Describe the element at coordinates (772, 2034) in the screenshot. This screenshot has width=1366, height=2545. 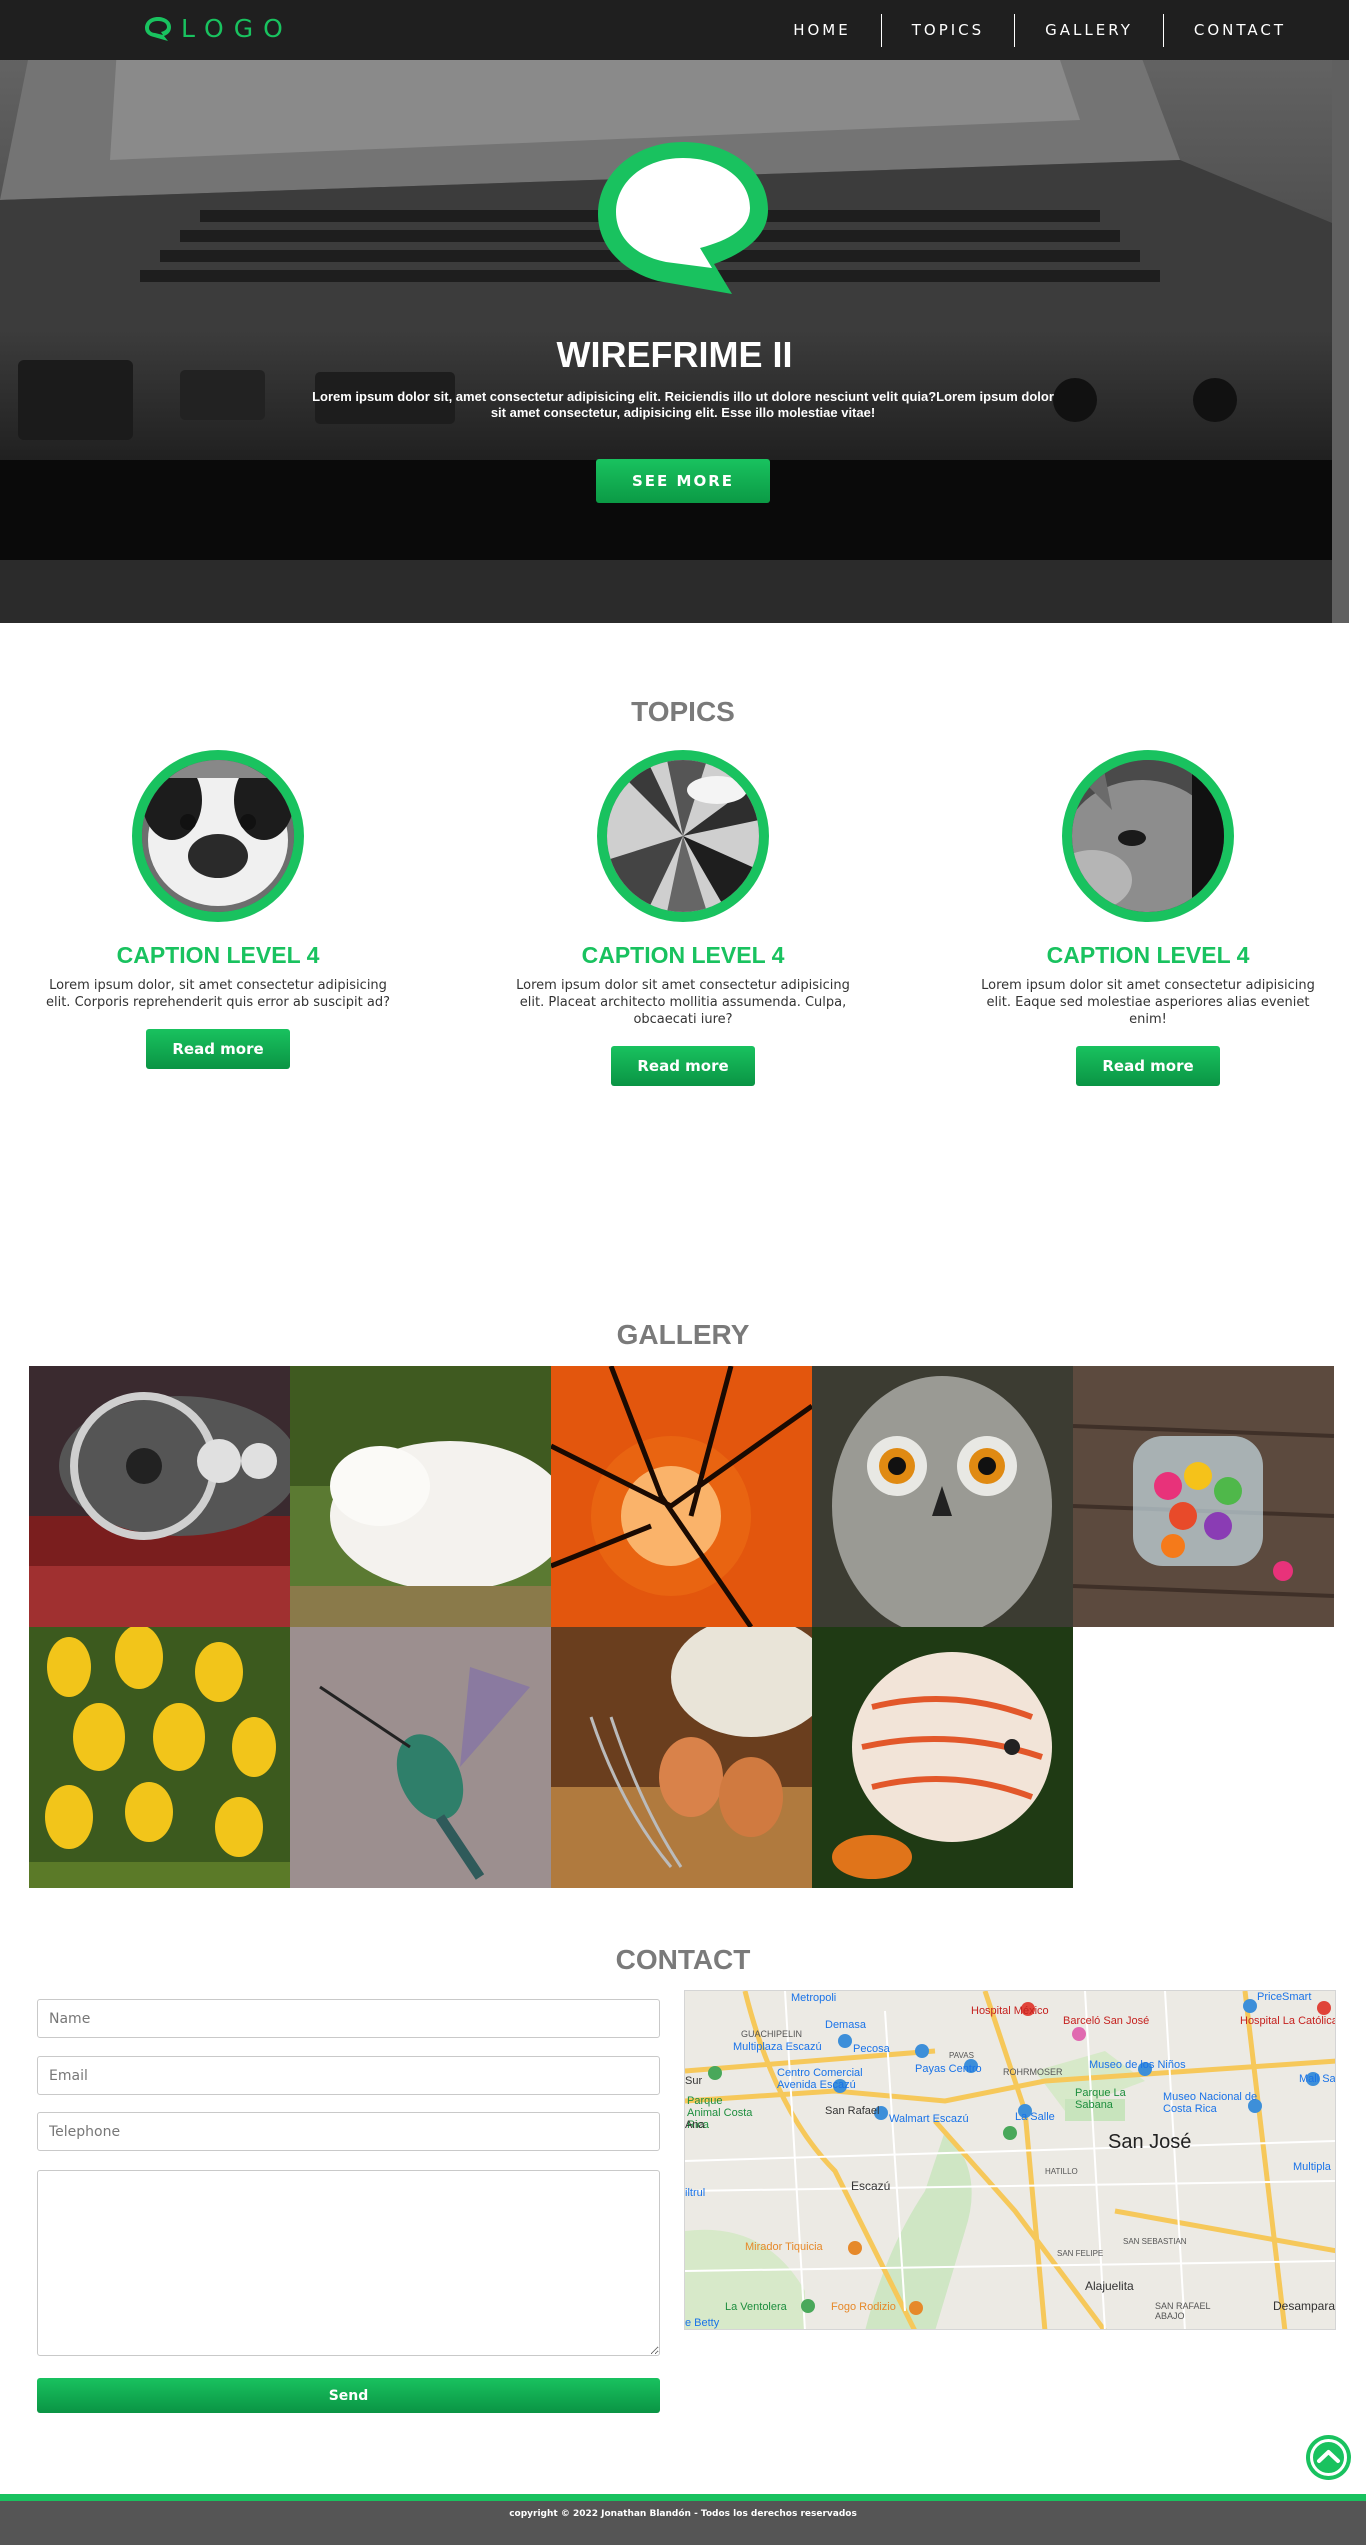
I see `map-label: GUACHIPELIN` at that location.